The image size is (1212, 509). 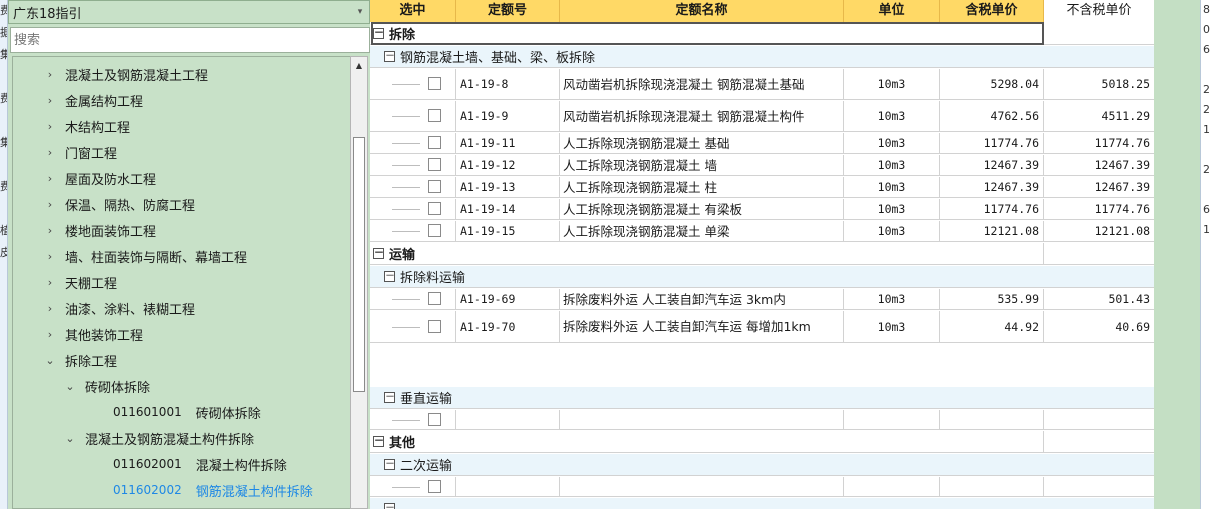 What do you see at coordinates (508, 11) in the screenshot?
I see `column-header-code: 定额号` at bounding box center [508, 11].